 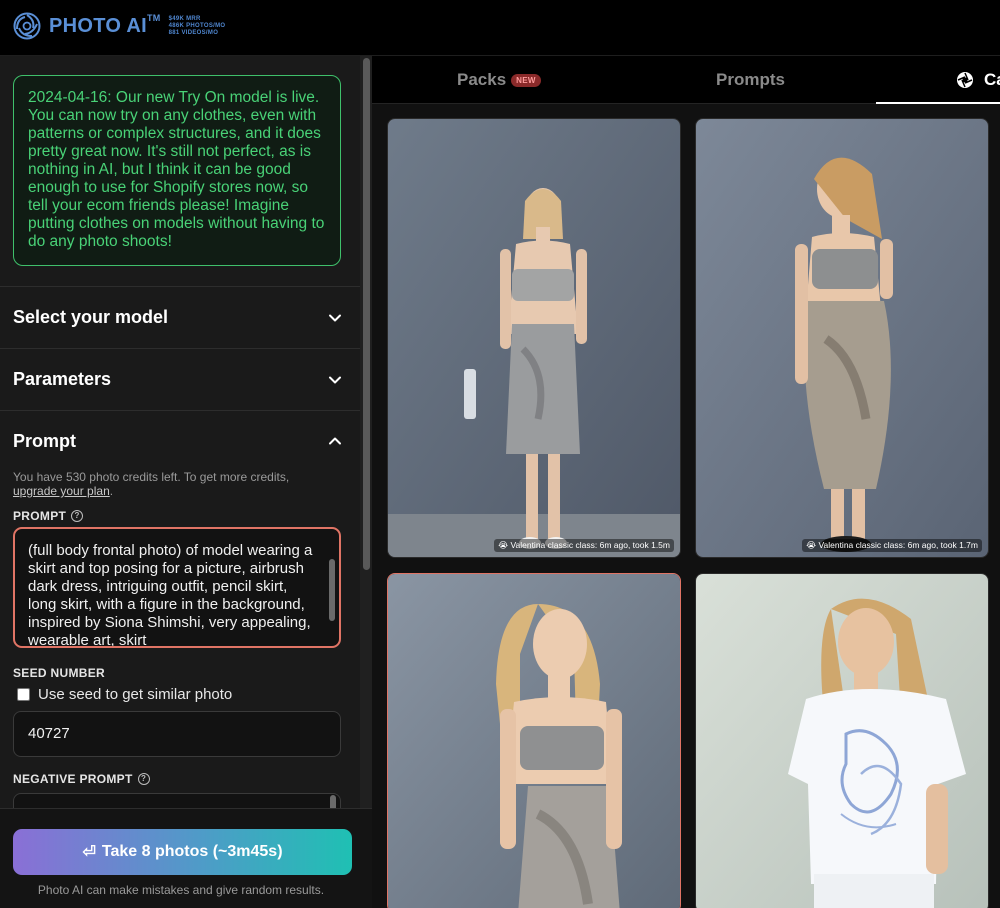 I want to click on tab-packs: Packs NEW, so click(x=499, y=80).